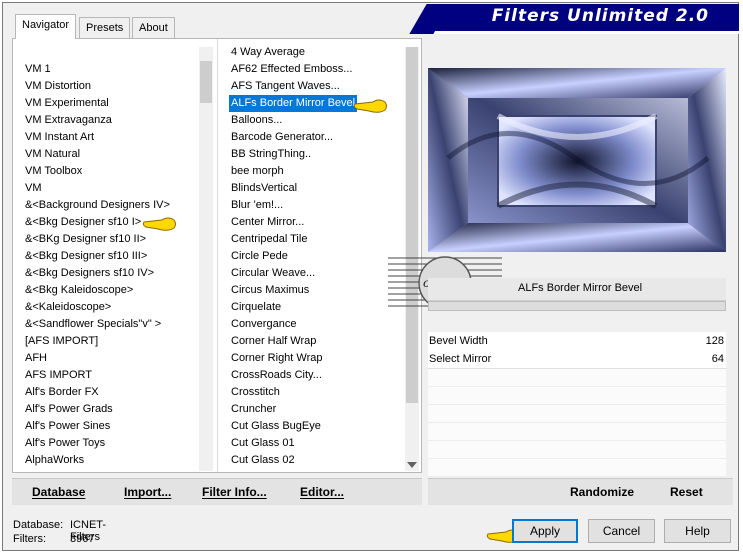 The image size is (743, 555). Describe the element at coordinates (253, 409) in the screenshot. I see `filter-item: Cruncher` at that location.